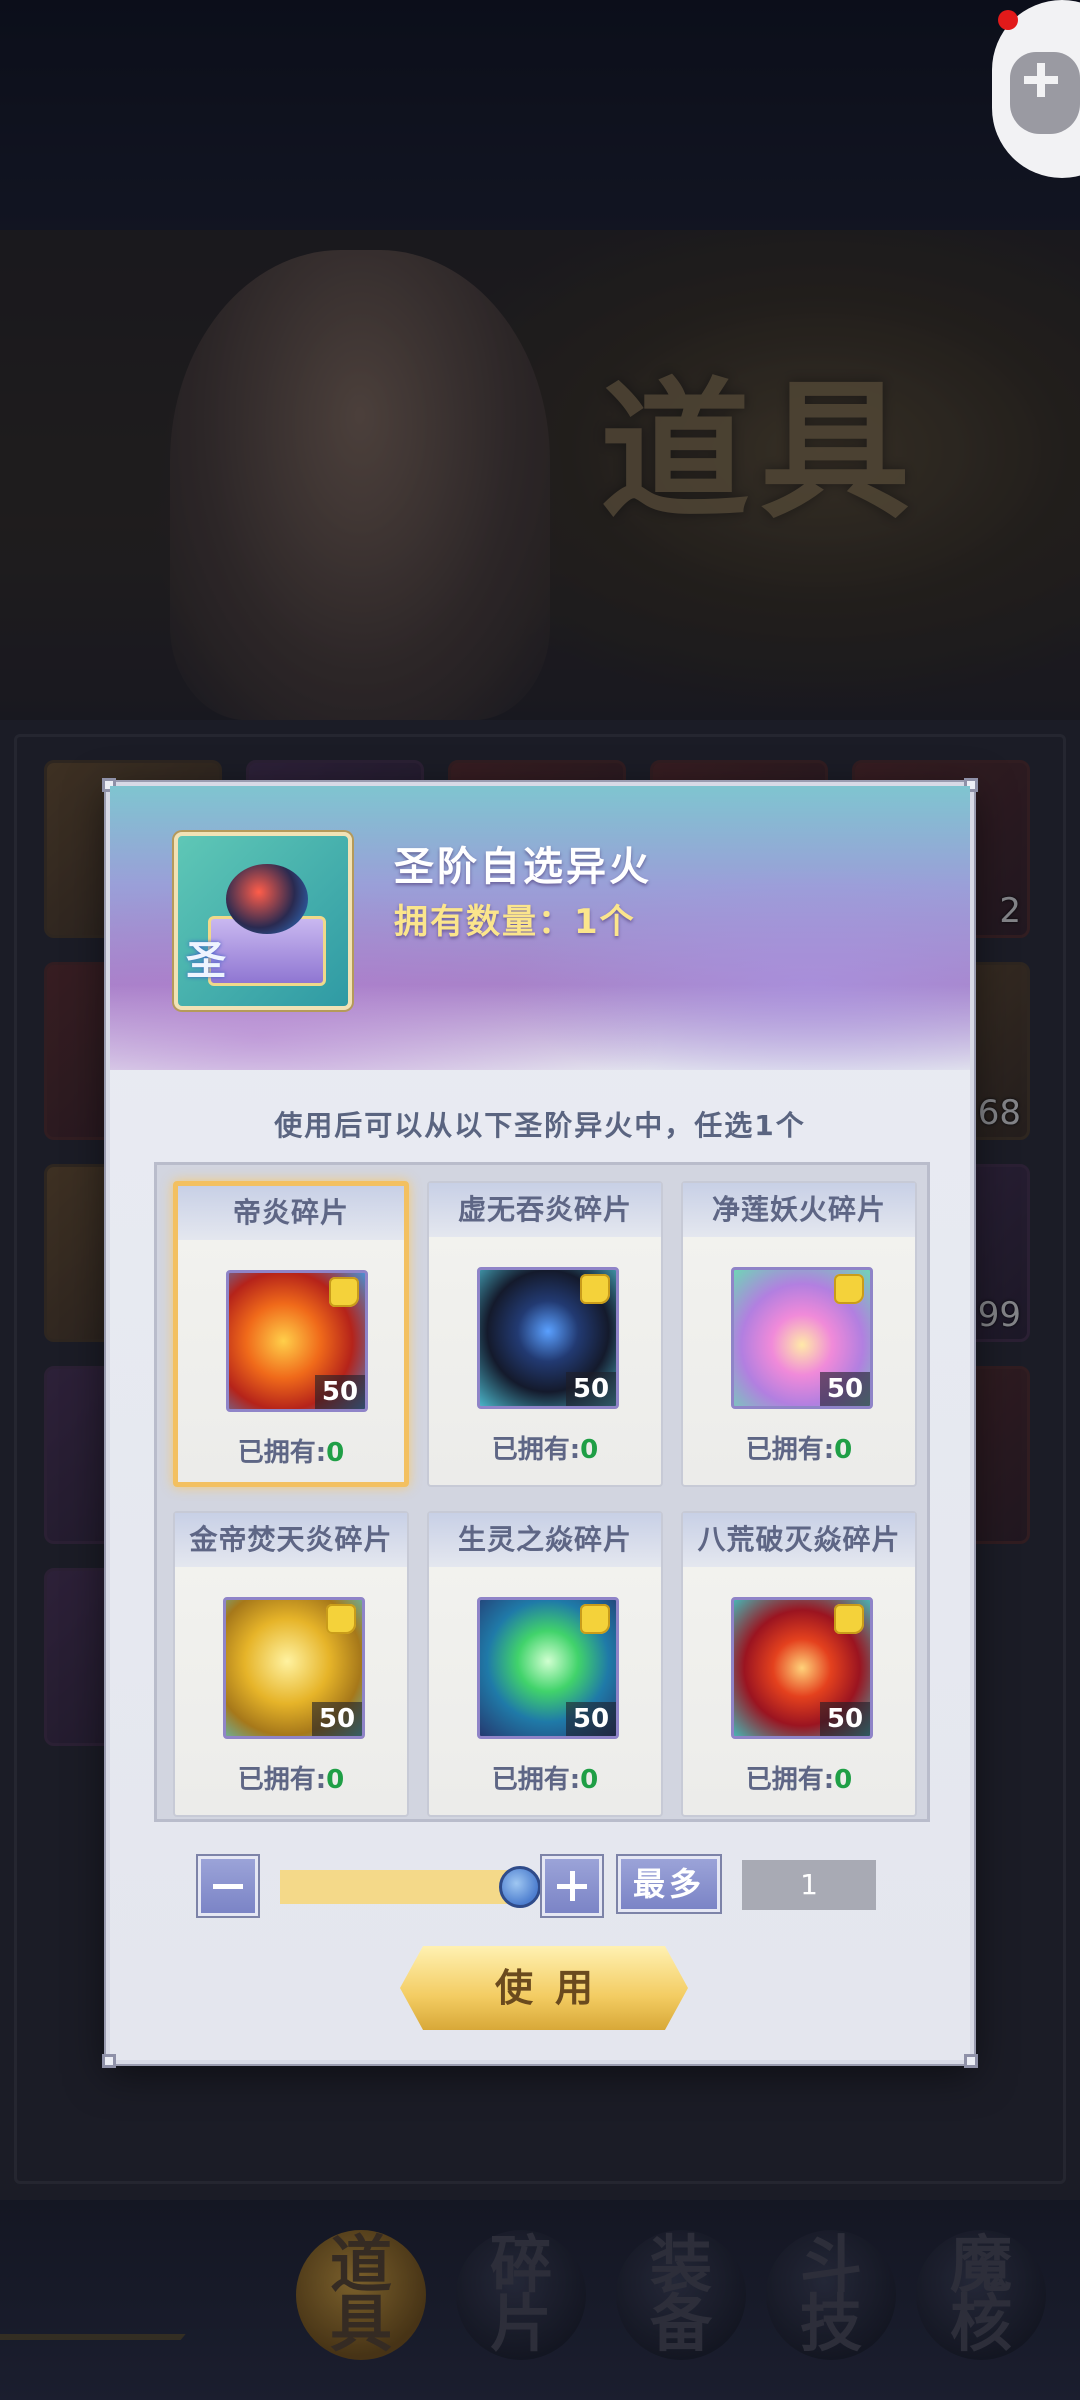 The width and height of the screenshot is (1080, 2400). I want to click on lotus-flame-icon: 50, so click(802, 1338).